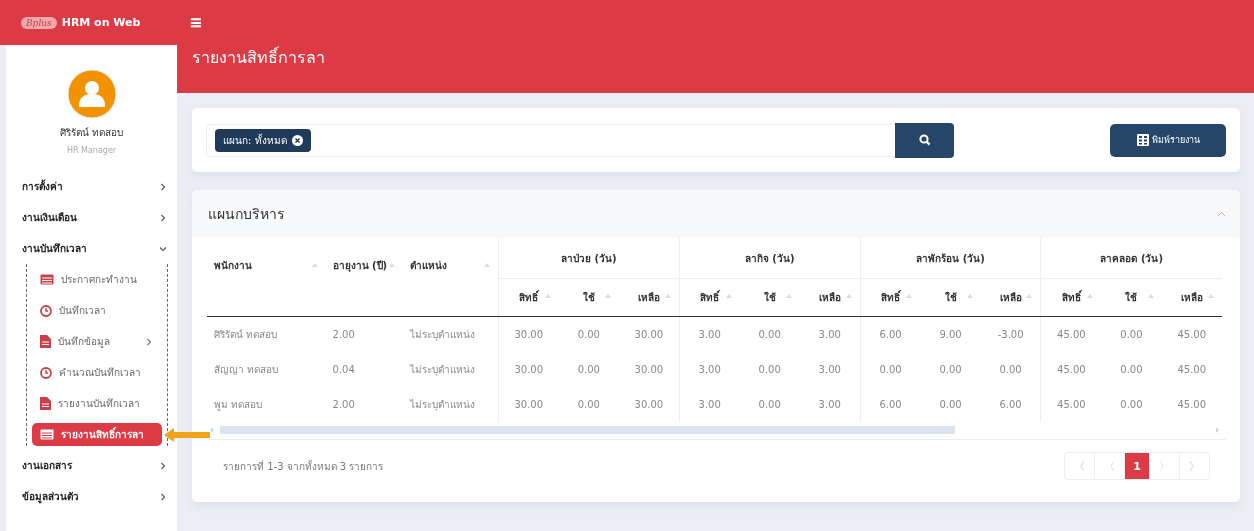 The height and width of the screenshot is (531, 1254). What do you see at coordinates (97, 279) in the screenshot?
I see `submenu-item: ประกาศกะทำงาน` at bounding box center [97, 279].